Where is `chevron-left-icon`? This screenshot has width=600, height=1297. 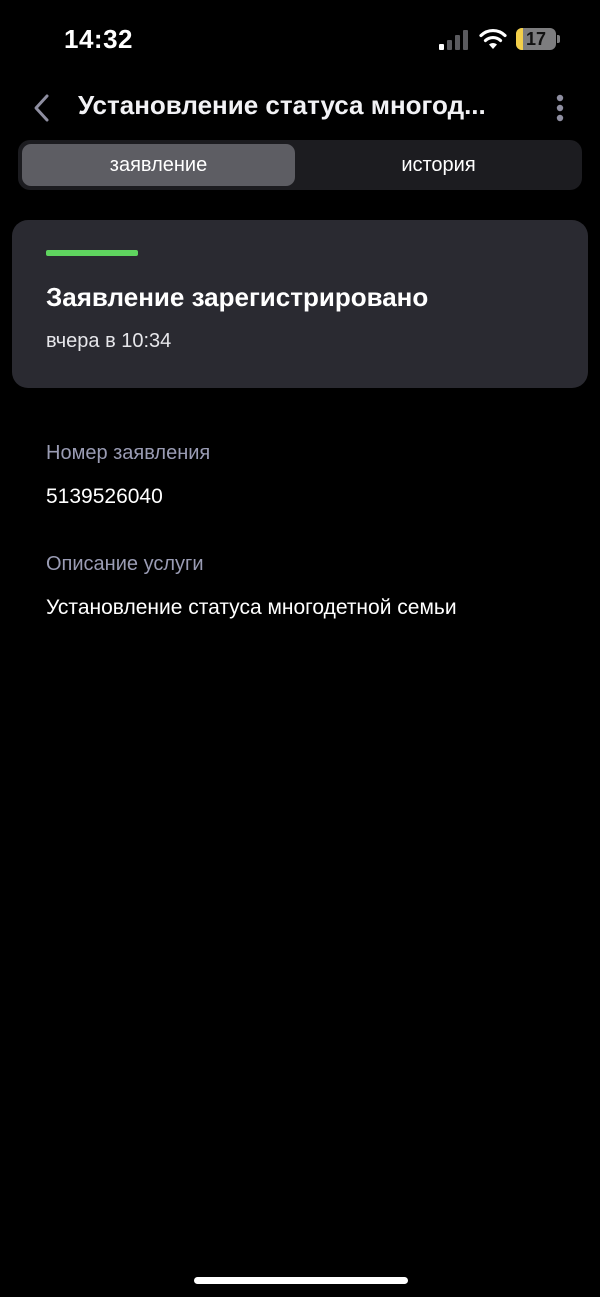
chevron-left-icon is located at coordinates (41, 108).